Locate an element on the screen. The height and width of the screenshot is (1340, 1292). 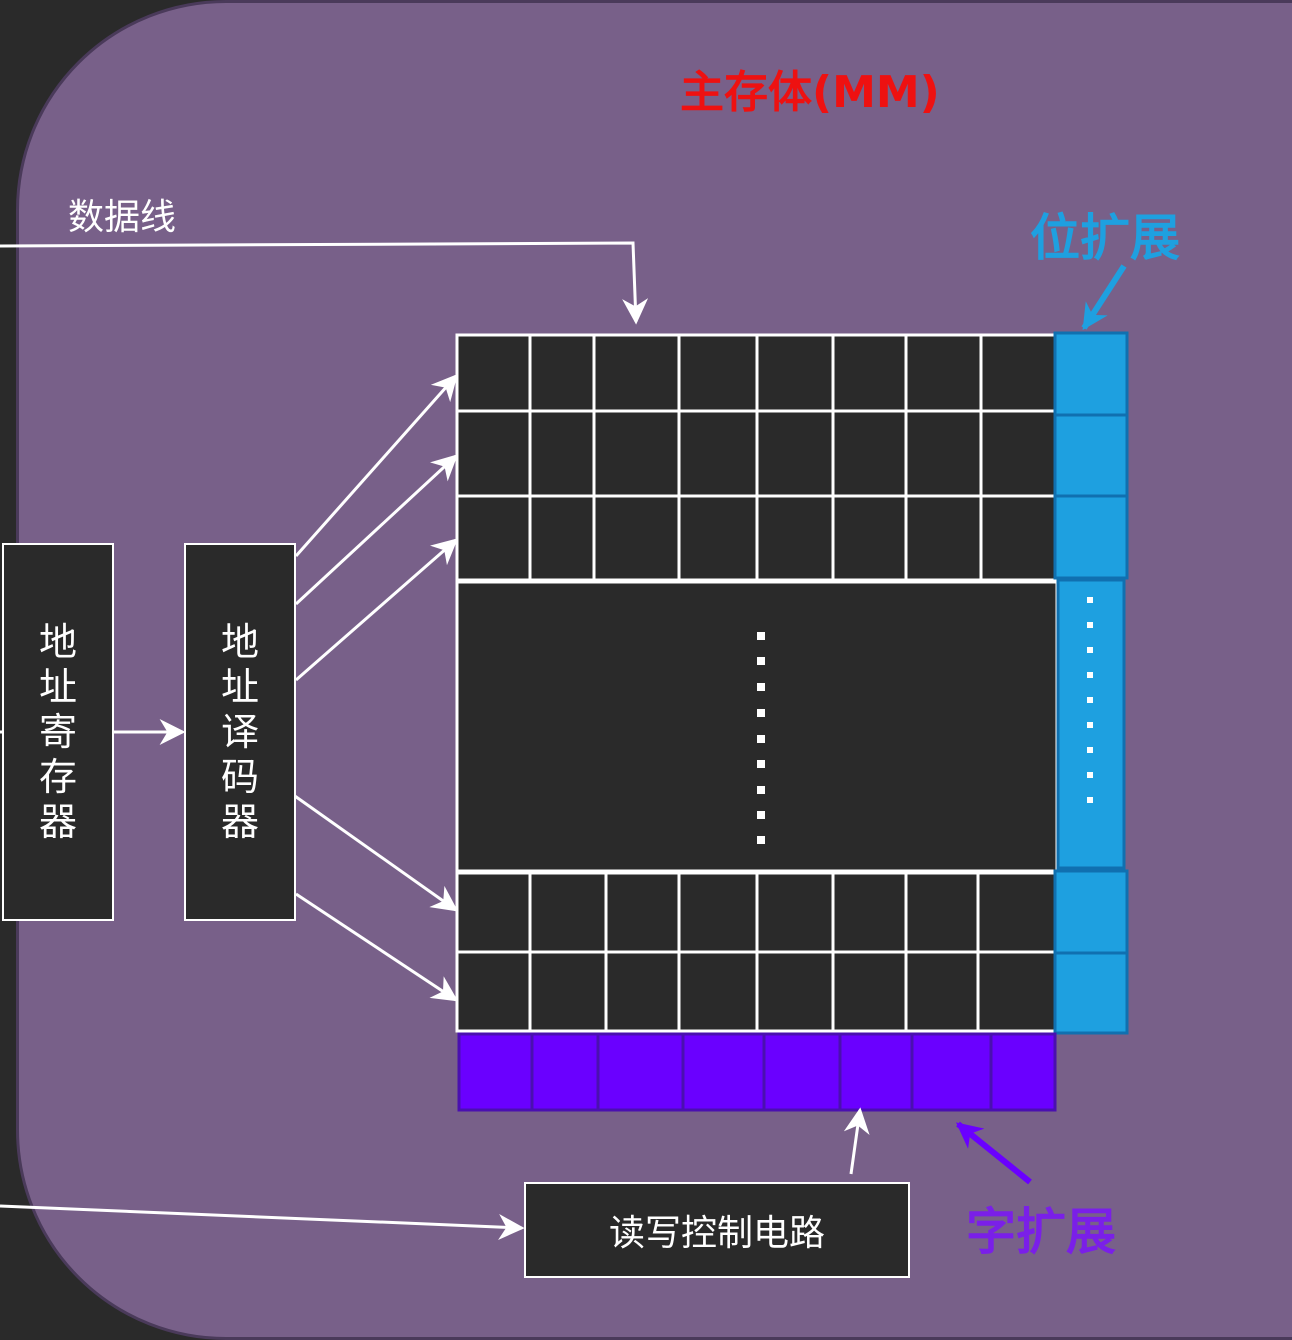
rw-to-memory-arrow is located at coordinates (856, 1141).